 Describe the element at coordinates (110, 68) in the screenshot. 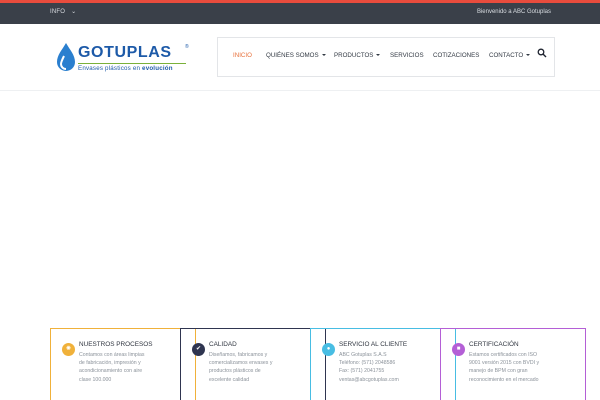

I see `tagline-prefix: Envases plásticos en` at that location.